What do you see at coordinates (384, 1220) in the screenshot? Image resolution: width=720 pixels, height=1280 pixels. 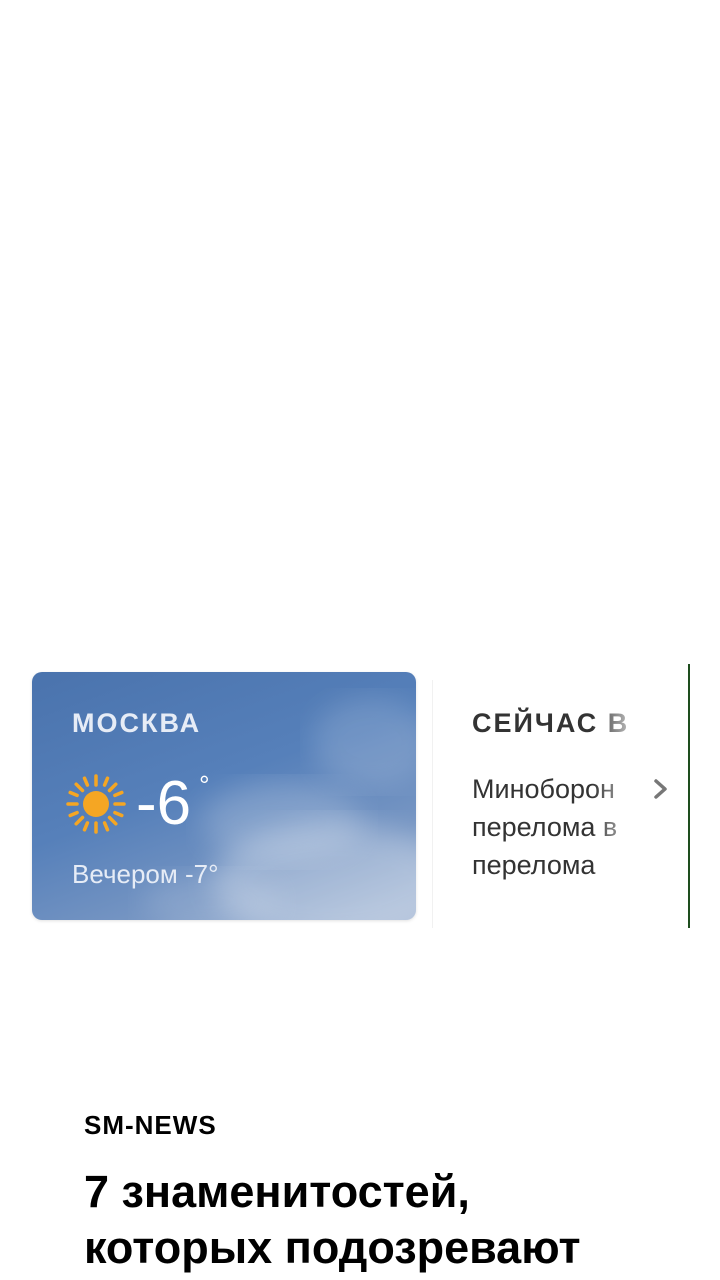 I see `article-title: 7 знаменитостей, которых подозревают` at bounding box center [384, 1220].